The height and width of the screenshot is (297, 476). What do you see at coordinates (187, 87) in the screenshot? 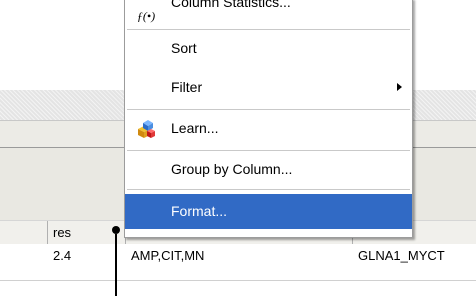
I see `menu-item-label: Filter` at bounding box center [187, 87].